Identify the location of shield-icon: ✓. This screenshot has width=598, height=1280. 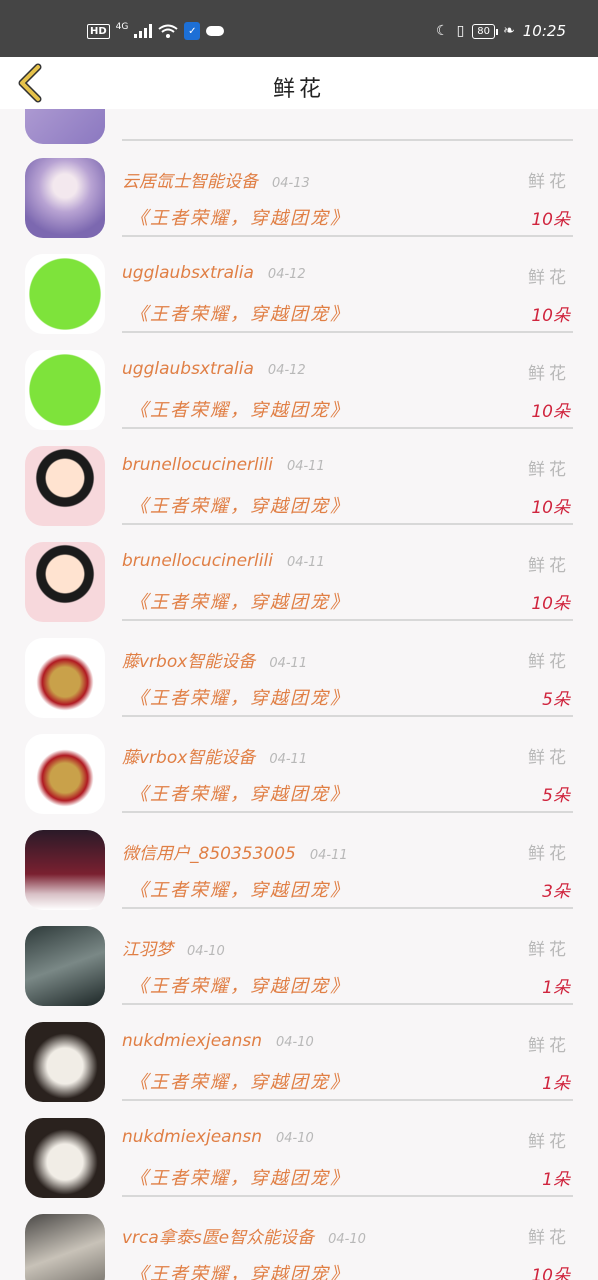
(192, 31).